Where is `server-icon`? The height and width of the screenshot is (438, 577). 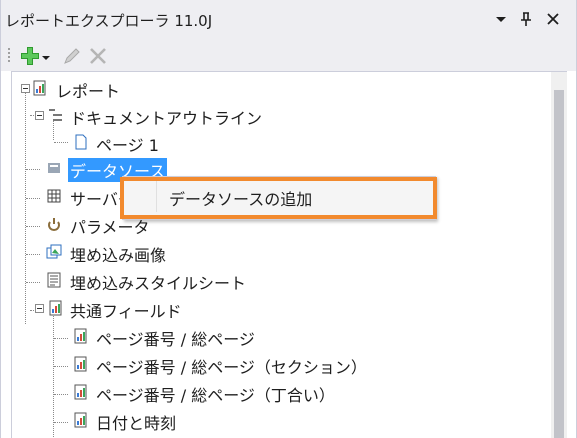
server-icon is located at coordinates (54, 196).